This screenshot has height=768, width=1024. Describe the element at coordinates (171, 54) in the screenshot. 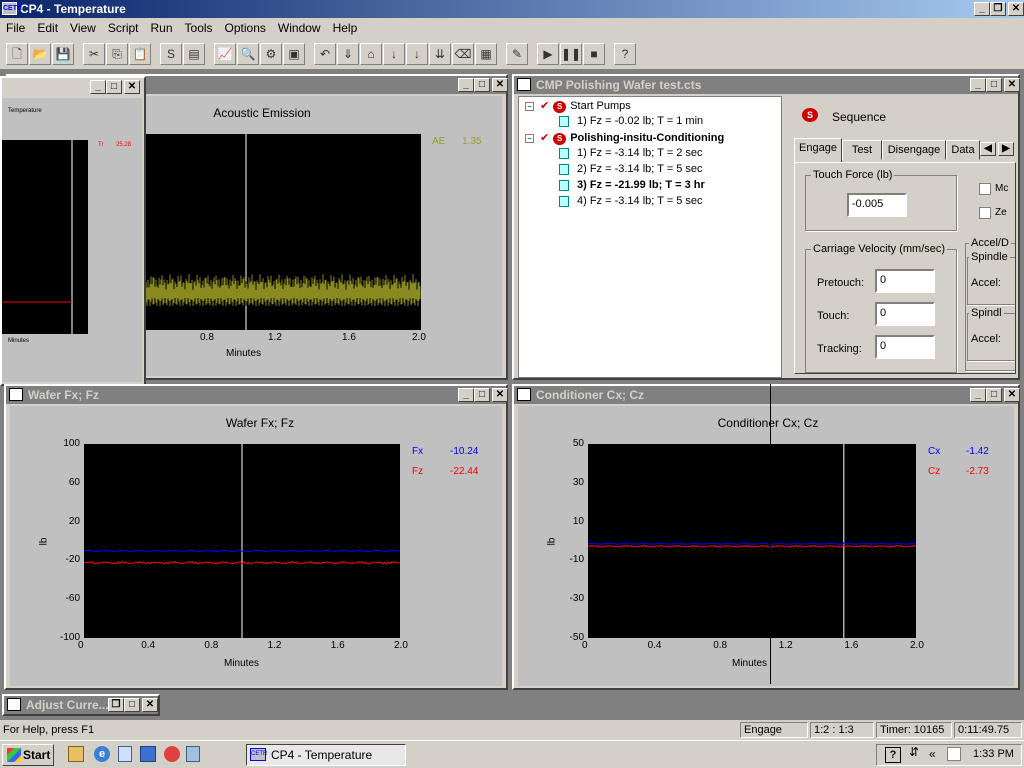

I see `sequence-icon: S` at that location.